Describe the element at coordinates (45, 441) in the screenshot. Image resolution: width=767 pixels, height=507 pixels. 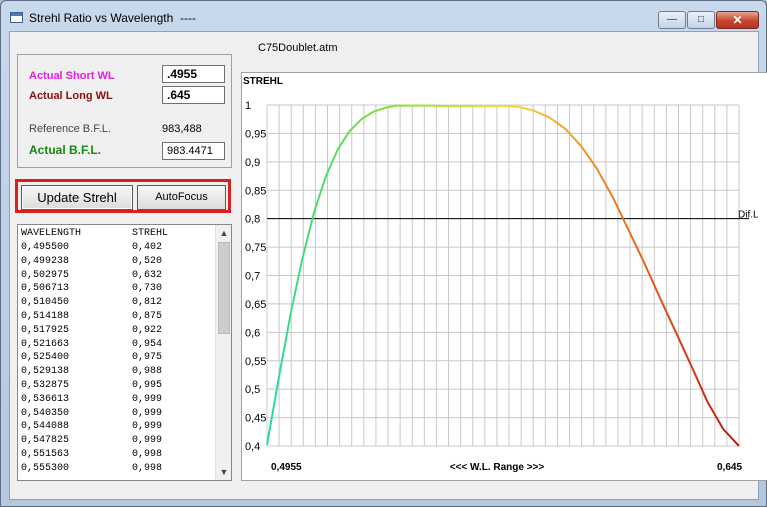
I see `wavelength-cell: 0,547825` at that location.